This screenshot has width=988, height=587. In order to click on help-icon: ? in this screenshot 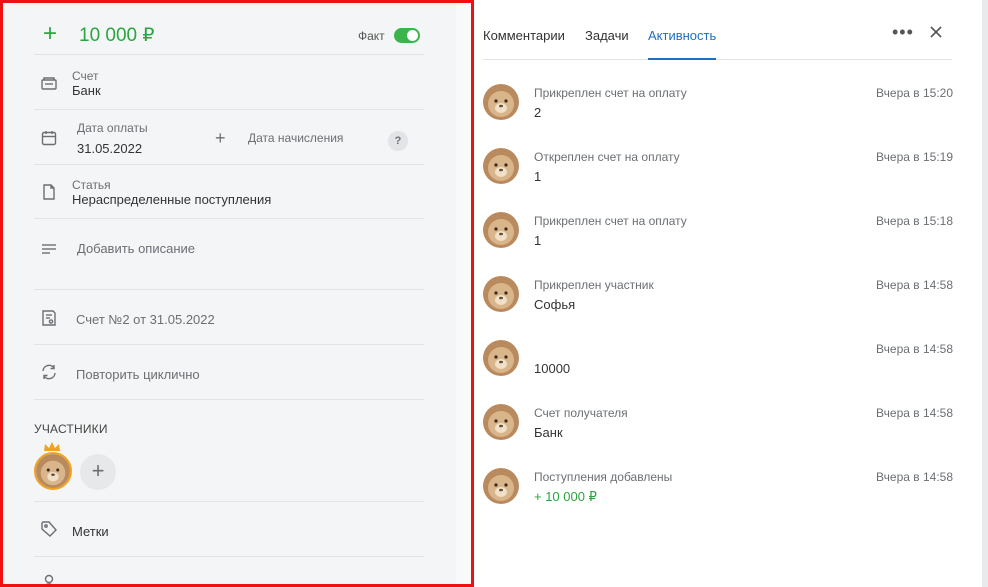, I will do `click(398, 141)`.